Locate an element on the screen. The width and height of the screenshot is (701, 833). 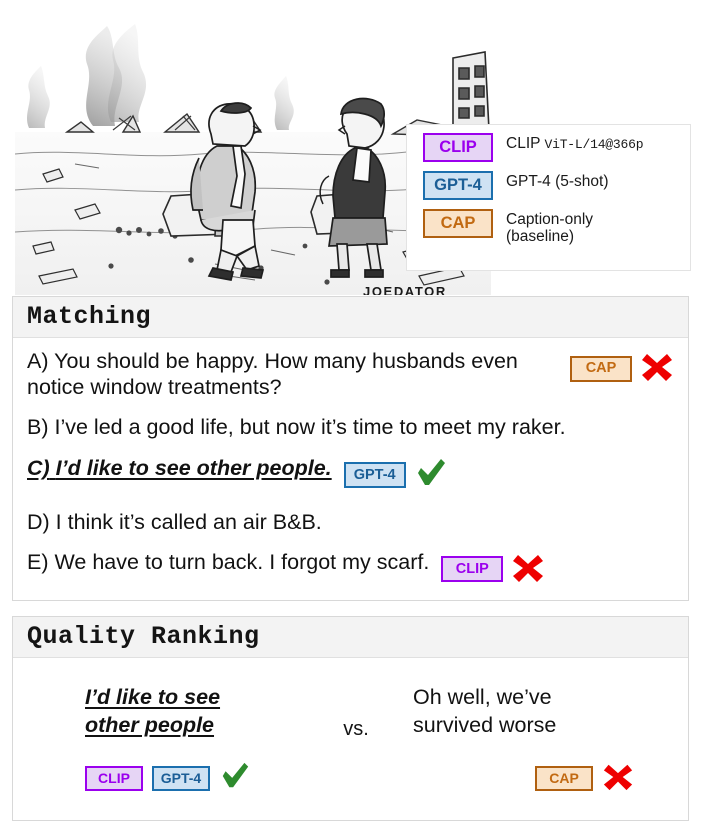
legend-item-clip: CLIP CLIP ViT-L/14@366p is located at coordinates (548, 152).